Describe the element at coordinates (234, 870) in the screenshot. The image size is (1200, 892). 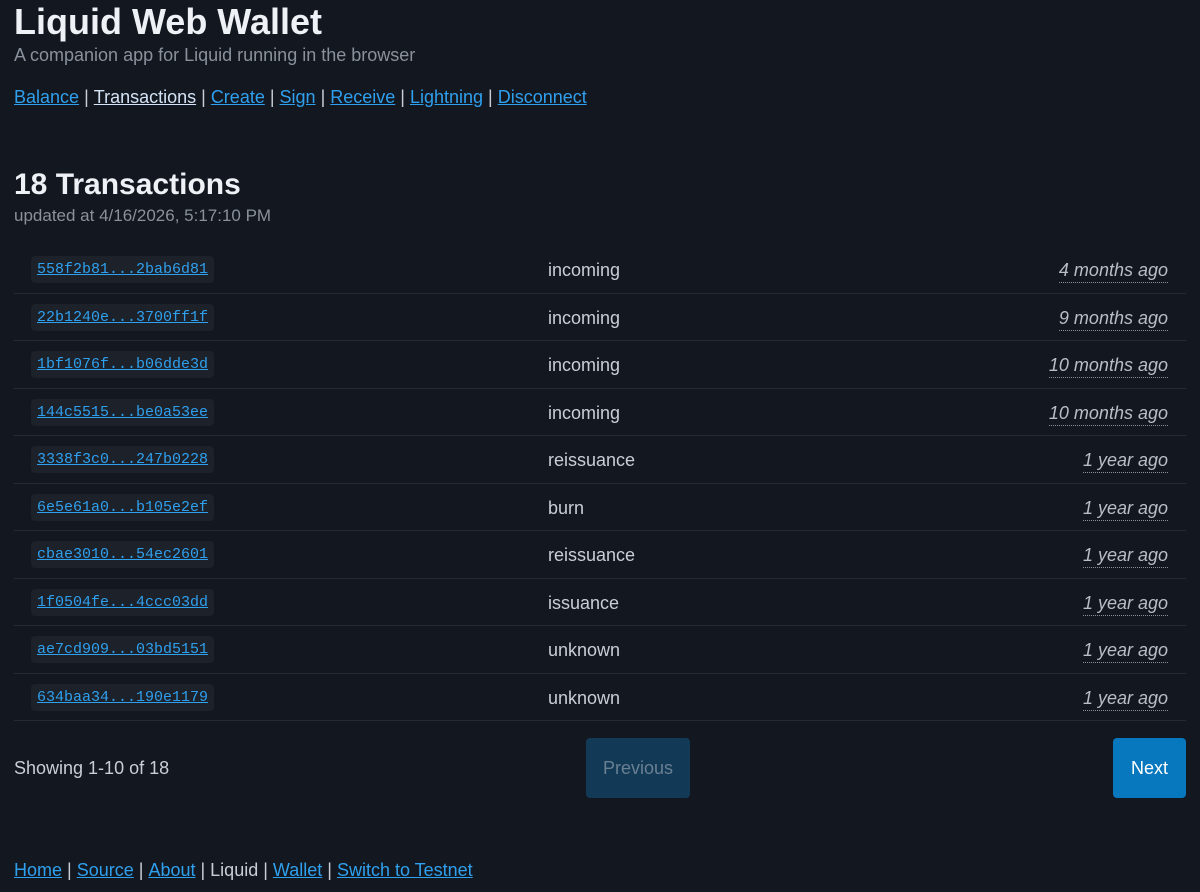
I see `footer-current-network: Liquid` at that location.